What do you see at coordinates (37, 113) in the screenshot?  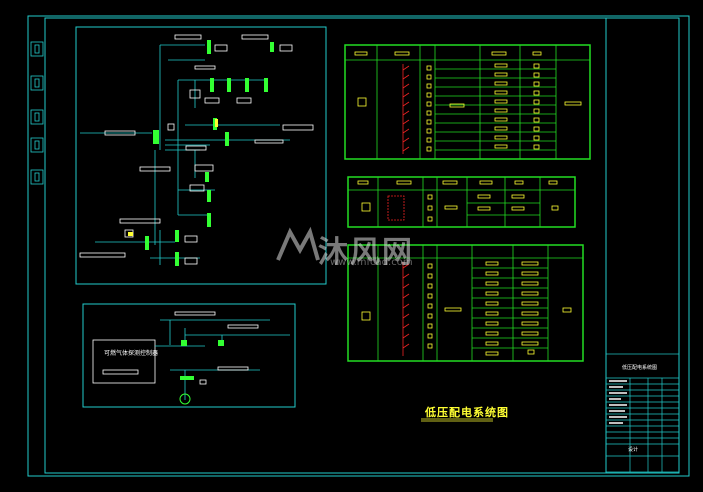 I see `left-margin-blocks` at bounding box center [37, 113].